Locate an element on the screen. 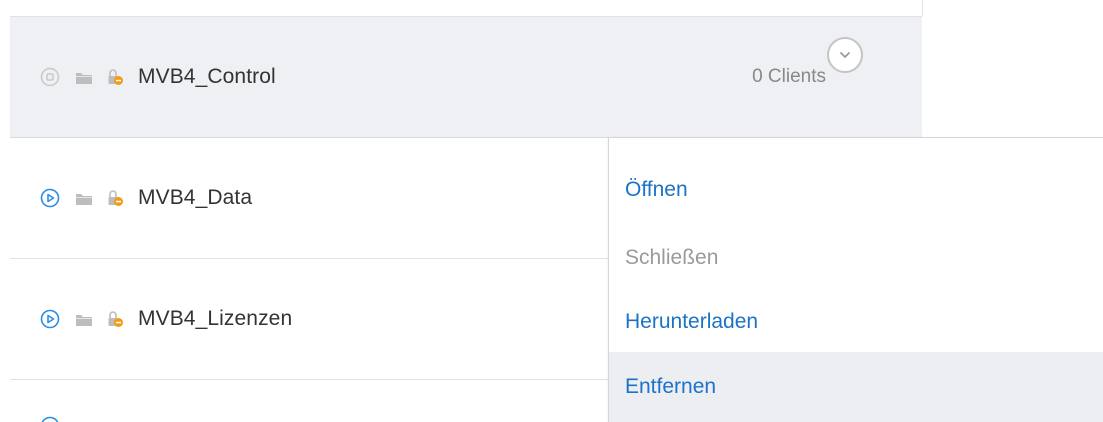 The width and height of the screenshot is (1103, 422). chevron-down-icon is located at coordinates (845, 55).